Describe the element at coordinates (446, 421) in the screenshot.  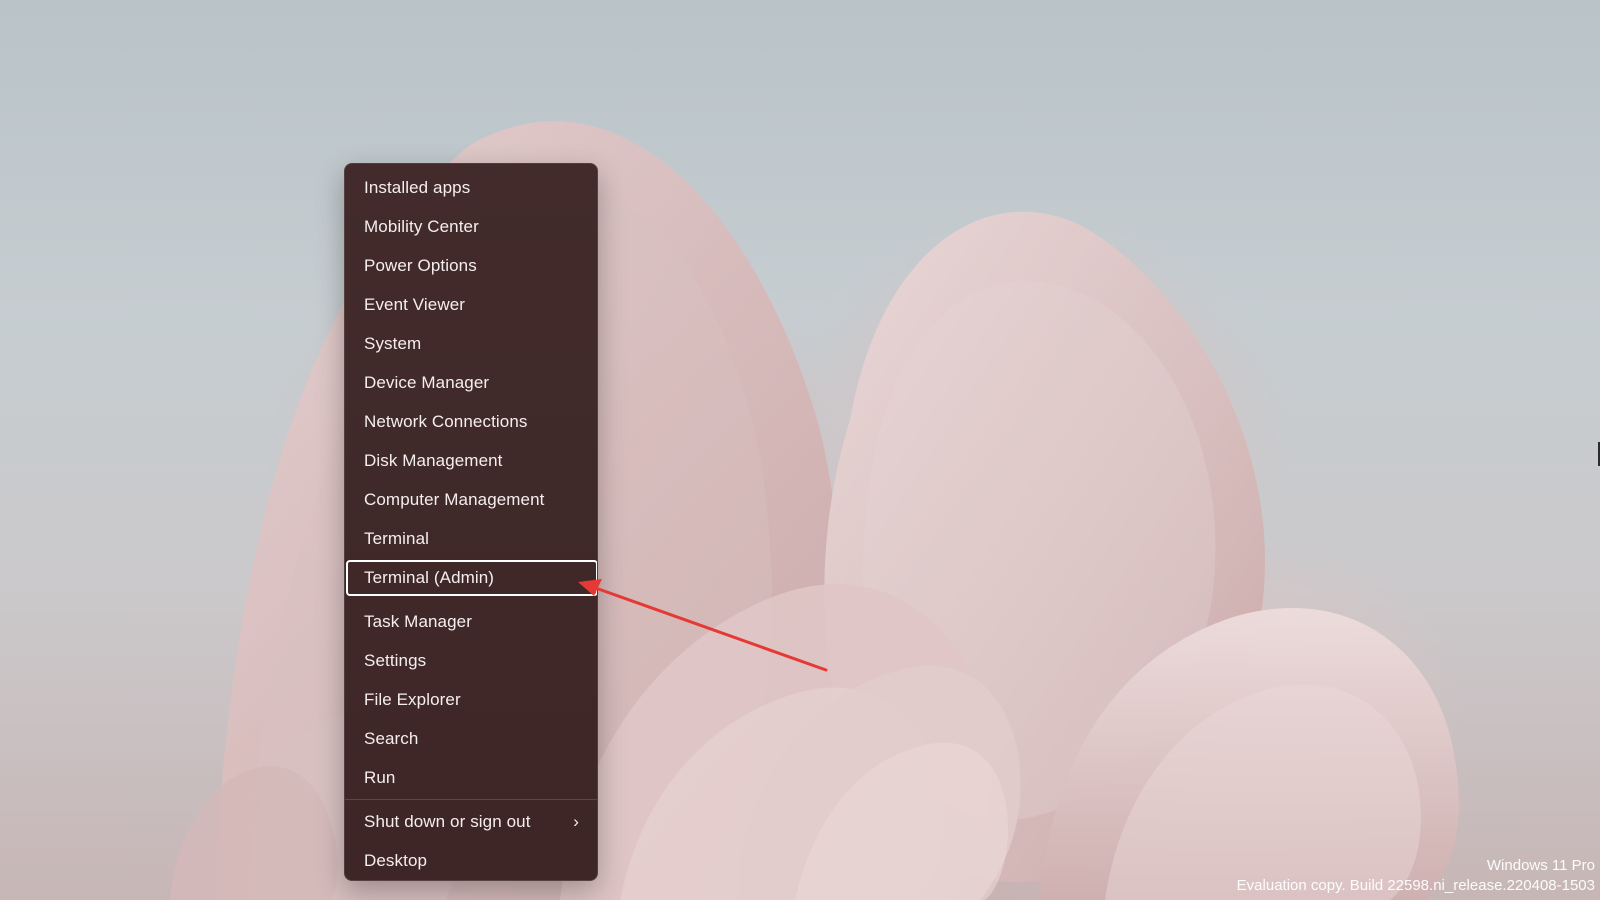
I see `menu-item-label: Network Connections` at that location.